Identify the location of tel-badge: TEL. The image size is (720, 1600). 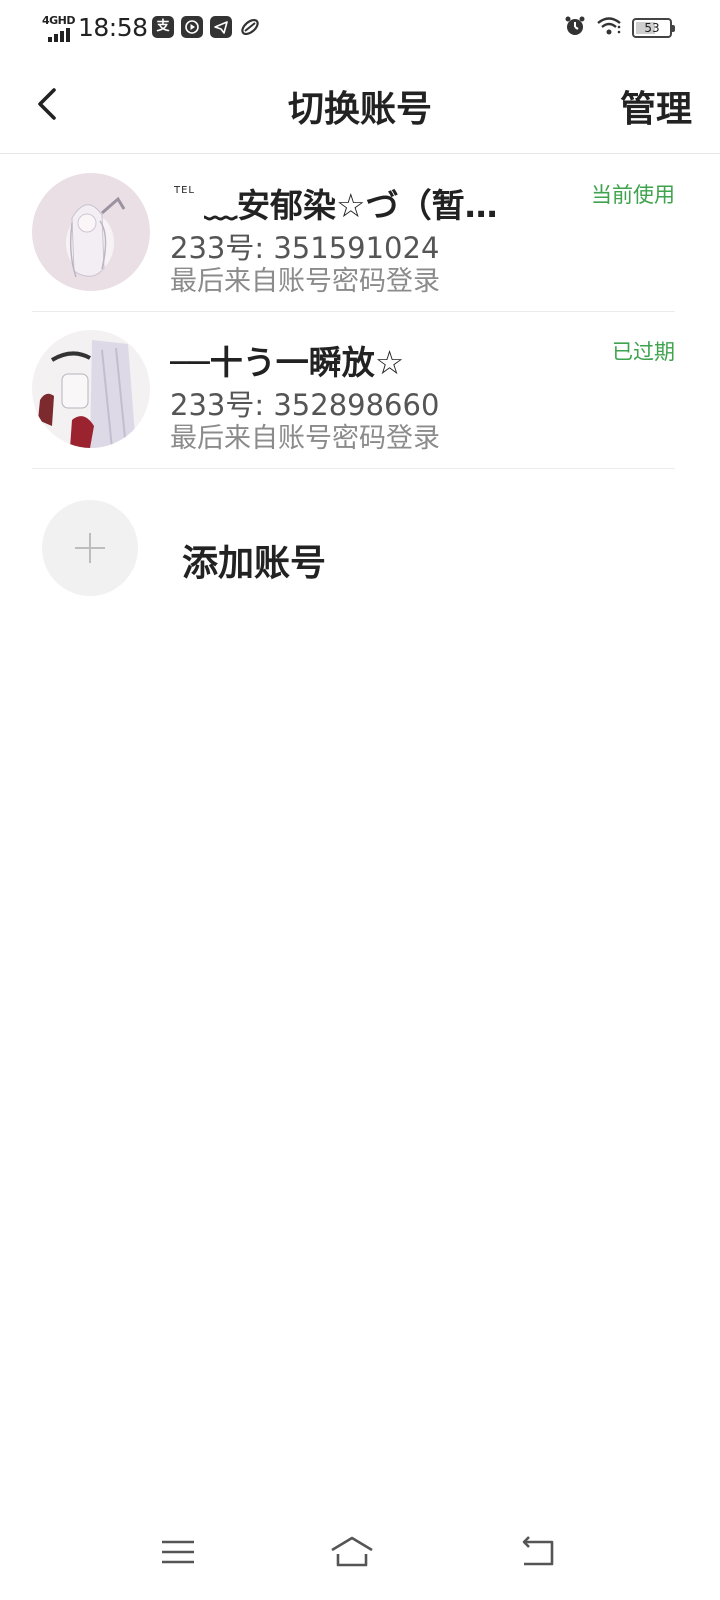
(184, 190).